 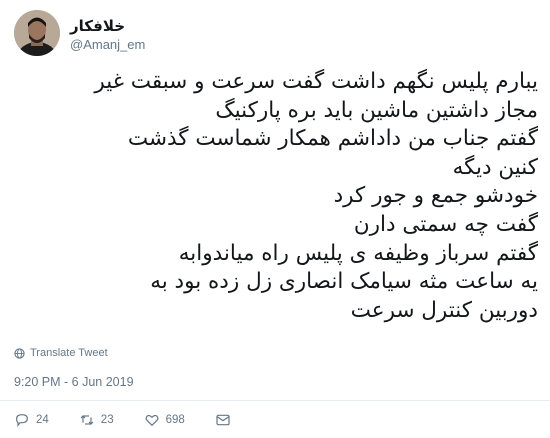 What do you see at coordinates (175, 420) in the screenshot?
I see `like-count: 698` at bounding box center [175, 420].